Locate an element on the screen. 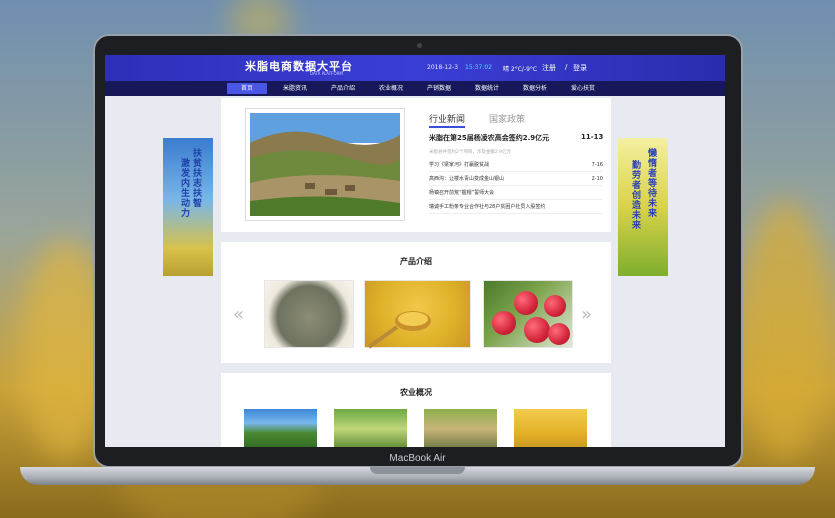 Image resolution: width=835 pixels, height=518 pixels. header-weather: 晴 2°C/-9°C is located at coordinates (520, 69).